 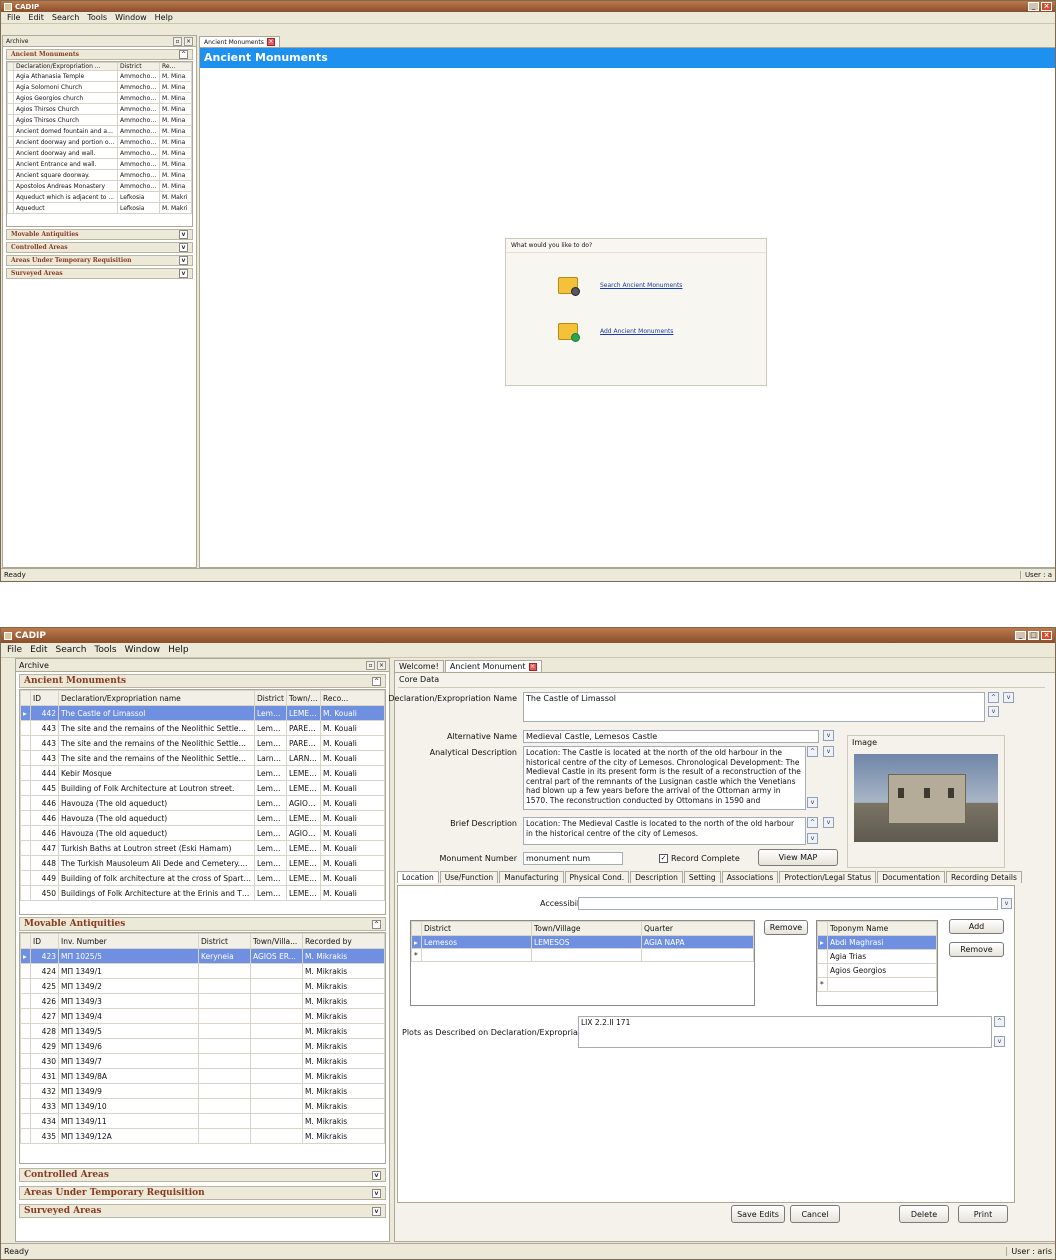 I want to click on table-row: Agios Georgios, so click(x=877, y=970).